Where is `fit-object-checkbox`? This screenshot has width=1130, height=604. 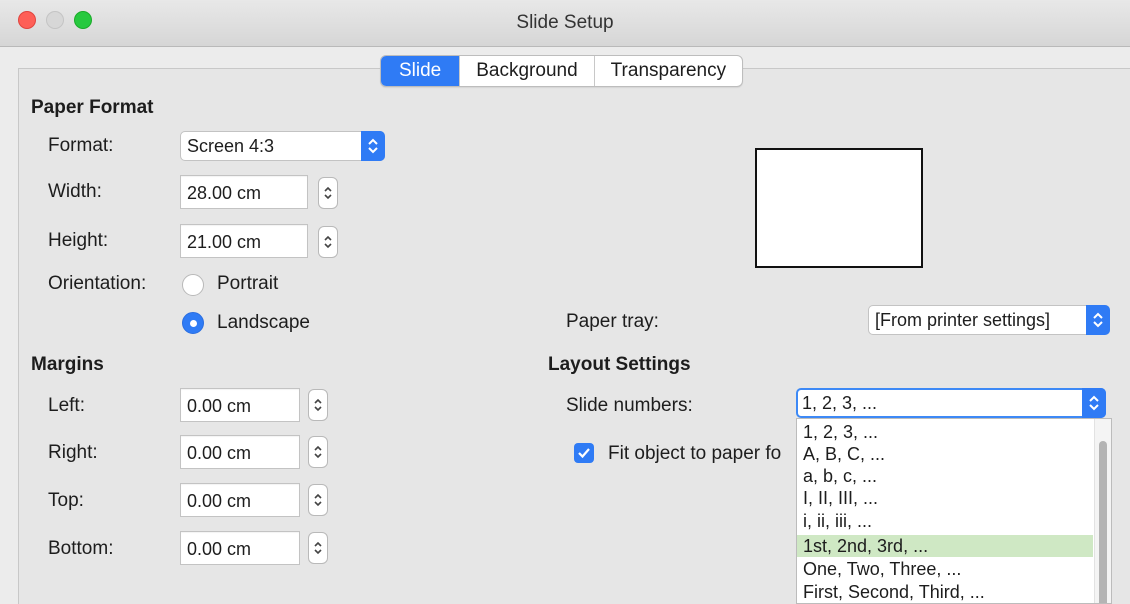 fit-object-checkbox is located at coordinates (584, 453).